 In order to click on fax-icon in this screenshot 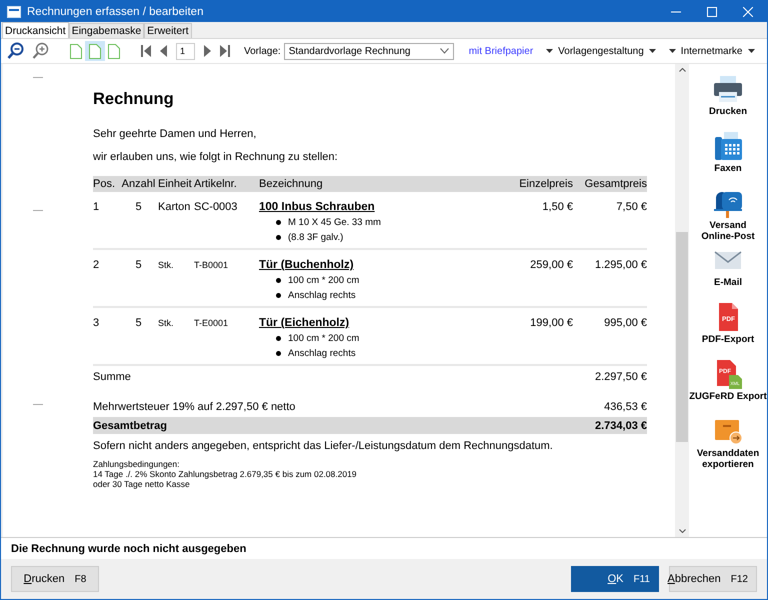, I will do `click(728, 146)`.